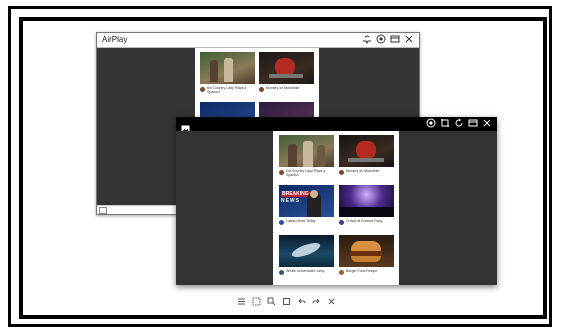 This screenshot has width=565, height=329. I want to click on video-card: Whale Underwater Jump, so click(306, 258).